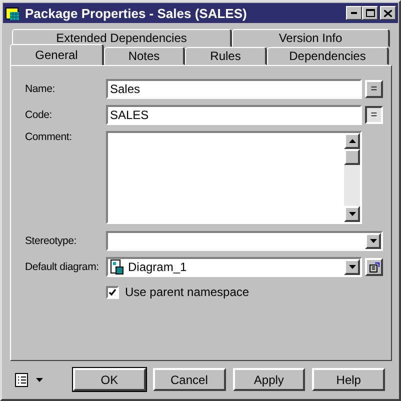  Describe the element at coordinates (234, 115) in the screenshot. I see `text-field: SALES` at that location.